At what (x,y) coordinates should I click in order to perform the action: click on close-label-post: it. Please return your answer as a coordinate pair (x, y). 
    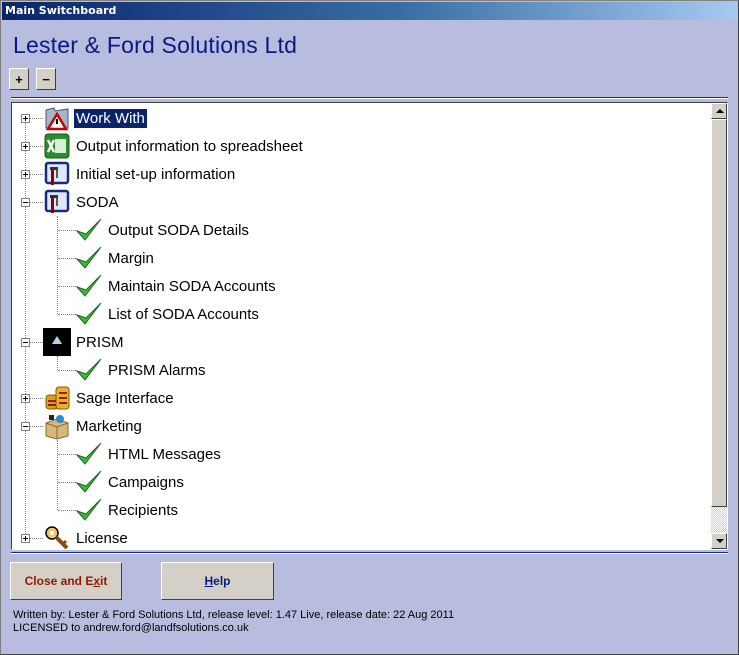
    Looking at the image, I should click on (104, 581).